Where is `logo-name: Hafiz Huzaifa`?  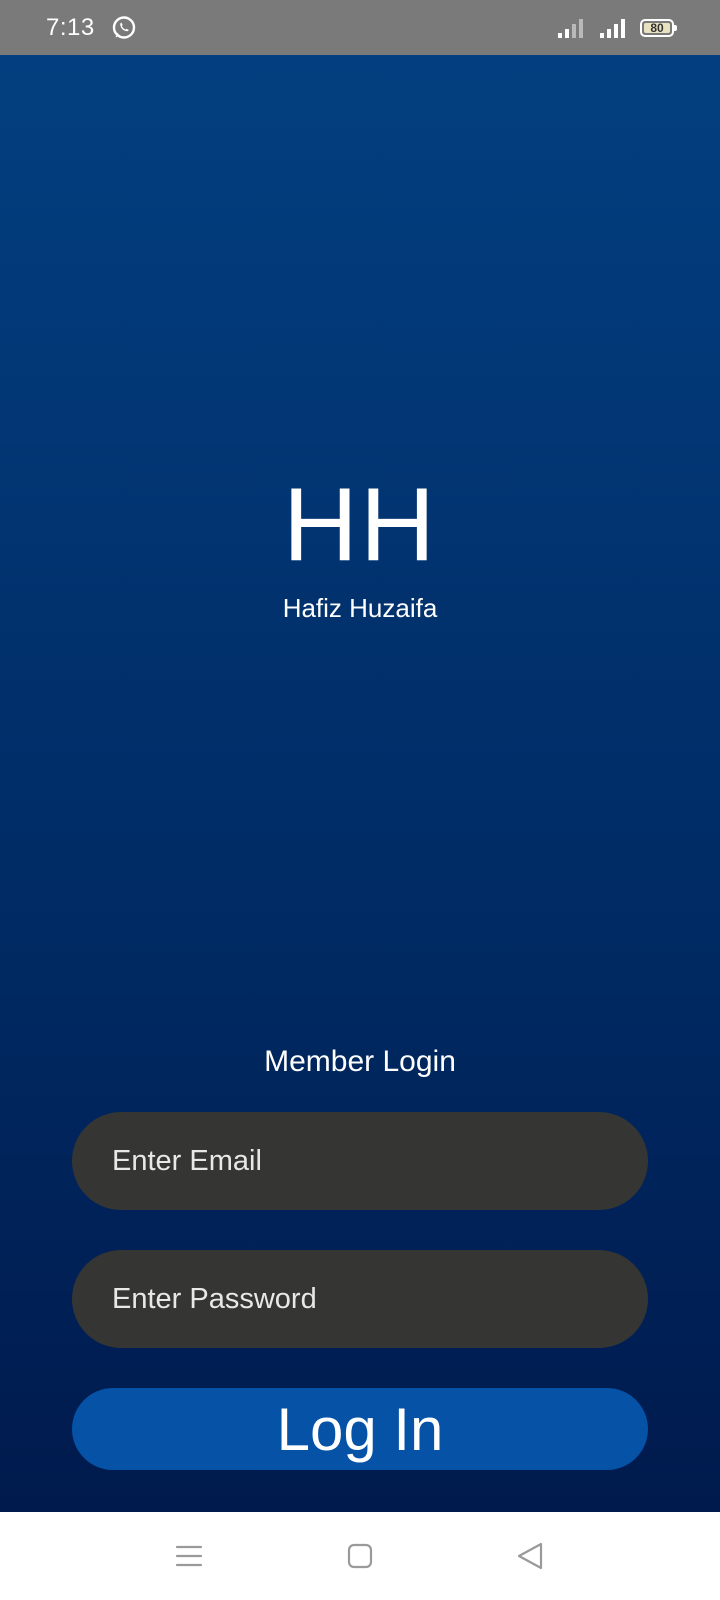
logo-name: Hafiz Huzaifa is located at coordinates (360, 608).